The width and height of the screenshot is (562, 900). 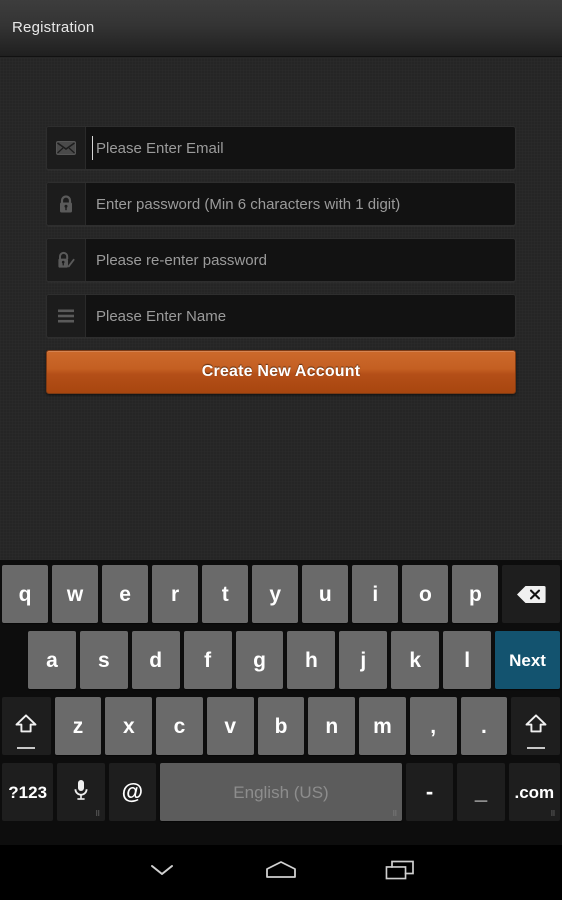 I want to click on key-u: u, so click(x=325, y=594).